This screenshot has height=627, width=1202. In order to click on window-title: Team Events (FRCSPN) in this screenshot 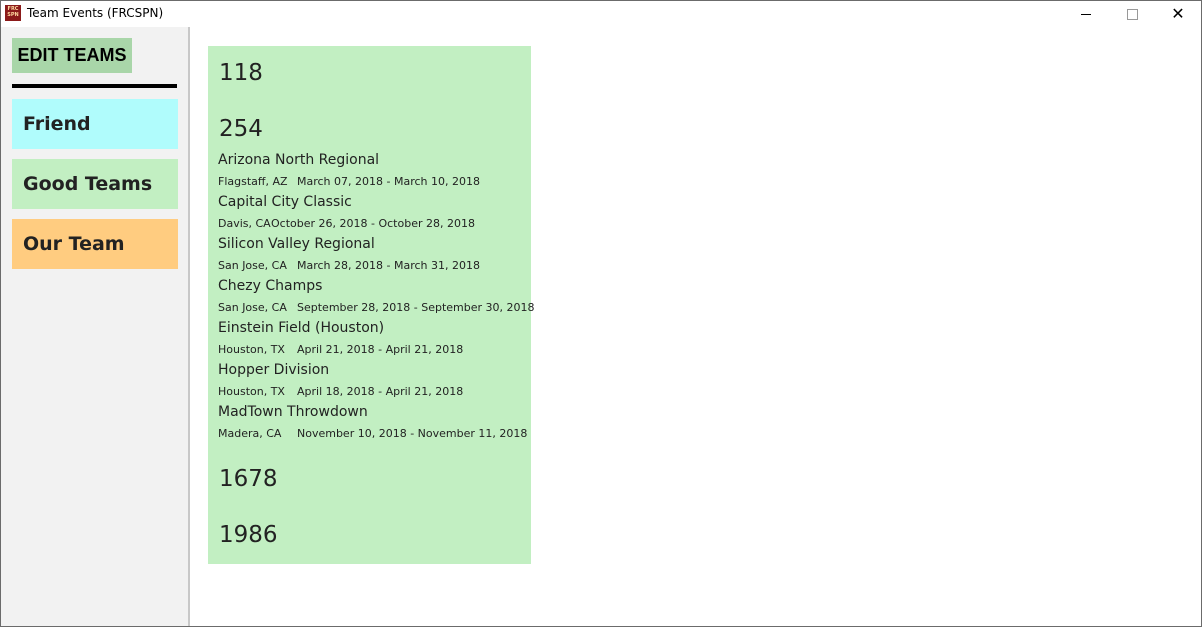, I will do `click(95, 13)`.